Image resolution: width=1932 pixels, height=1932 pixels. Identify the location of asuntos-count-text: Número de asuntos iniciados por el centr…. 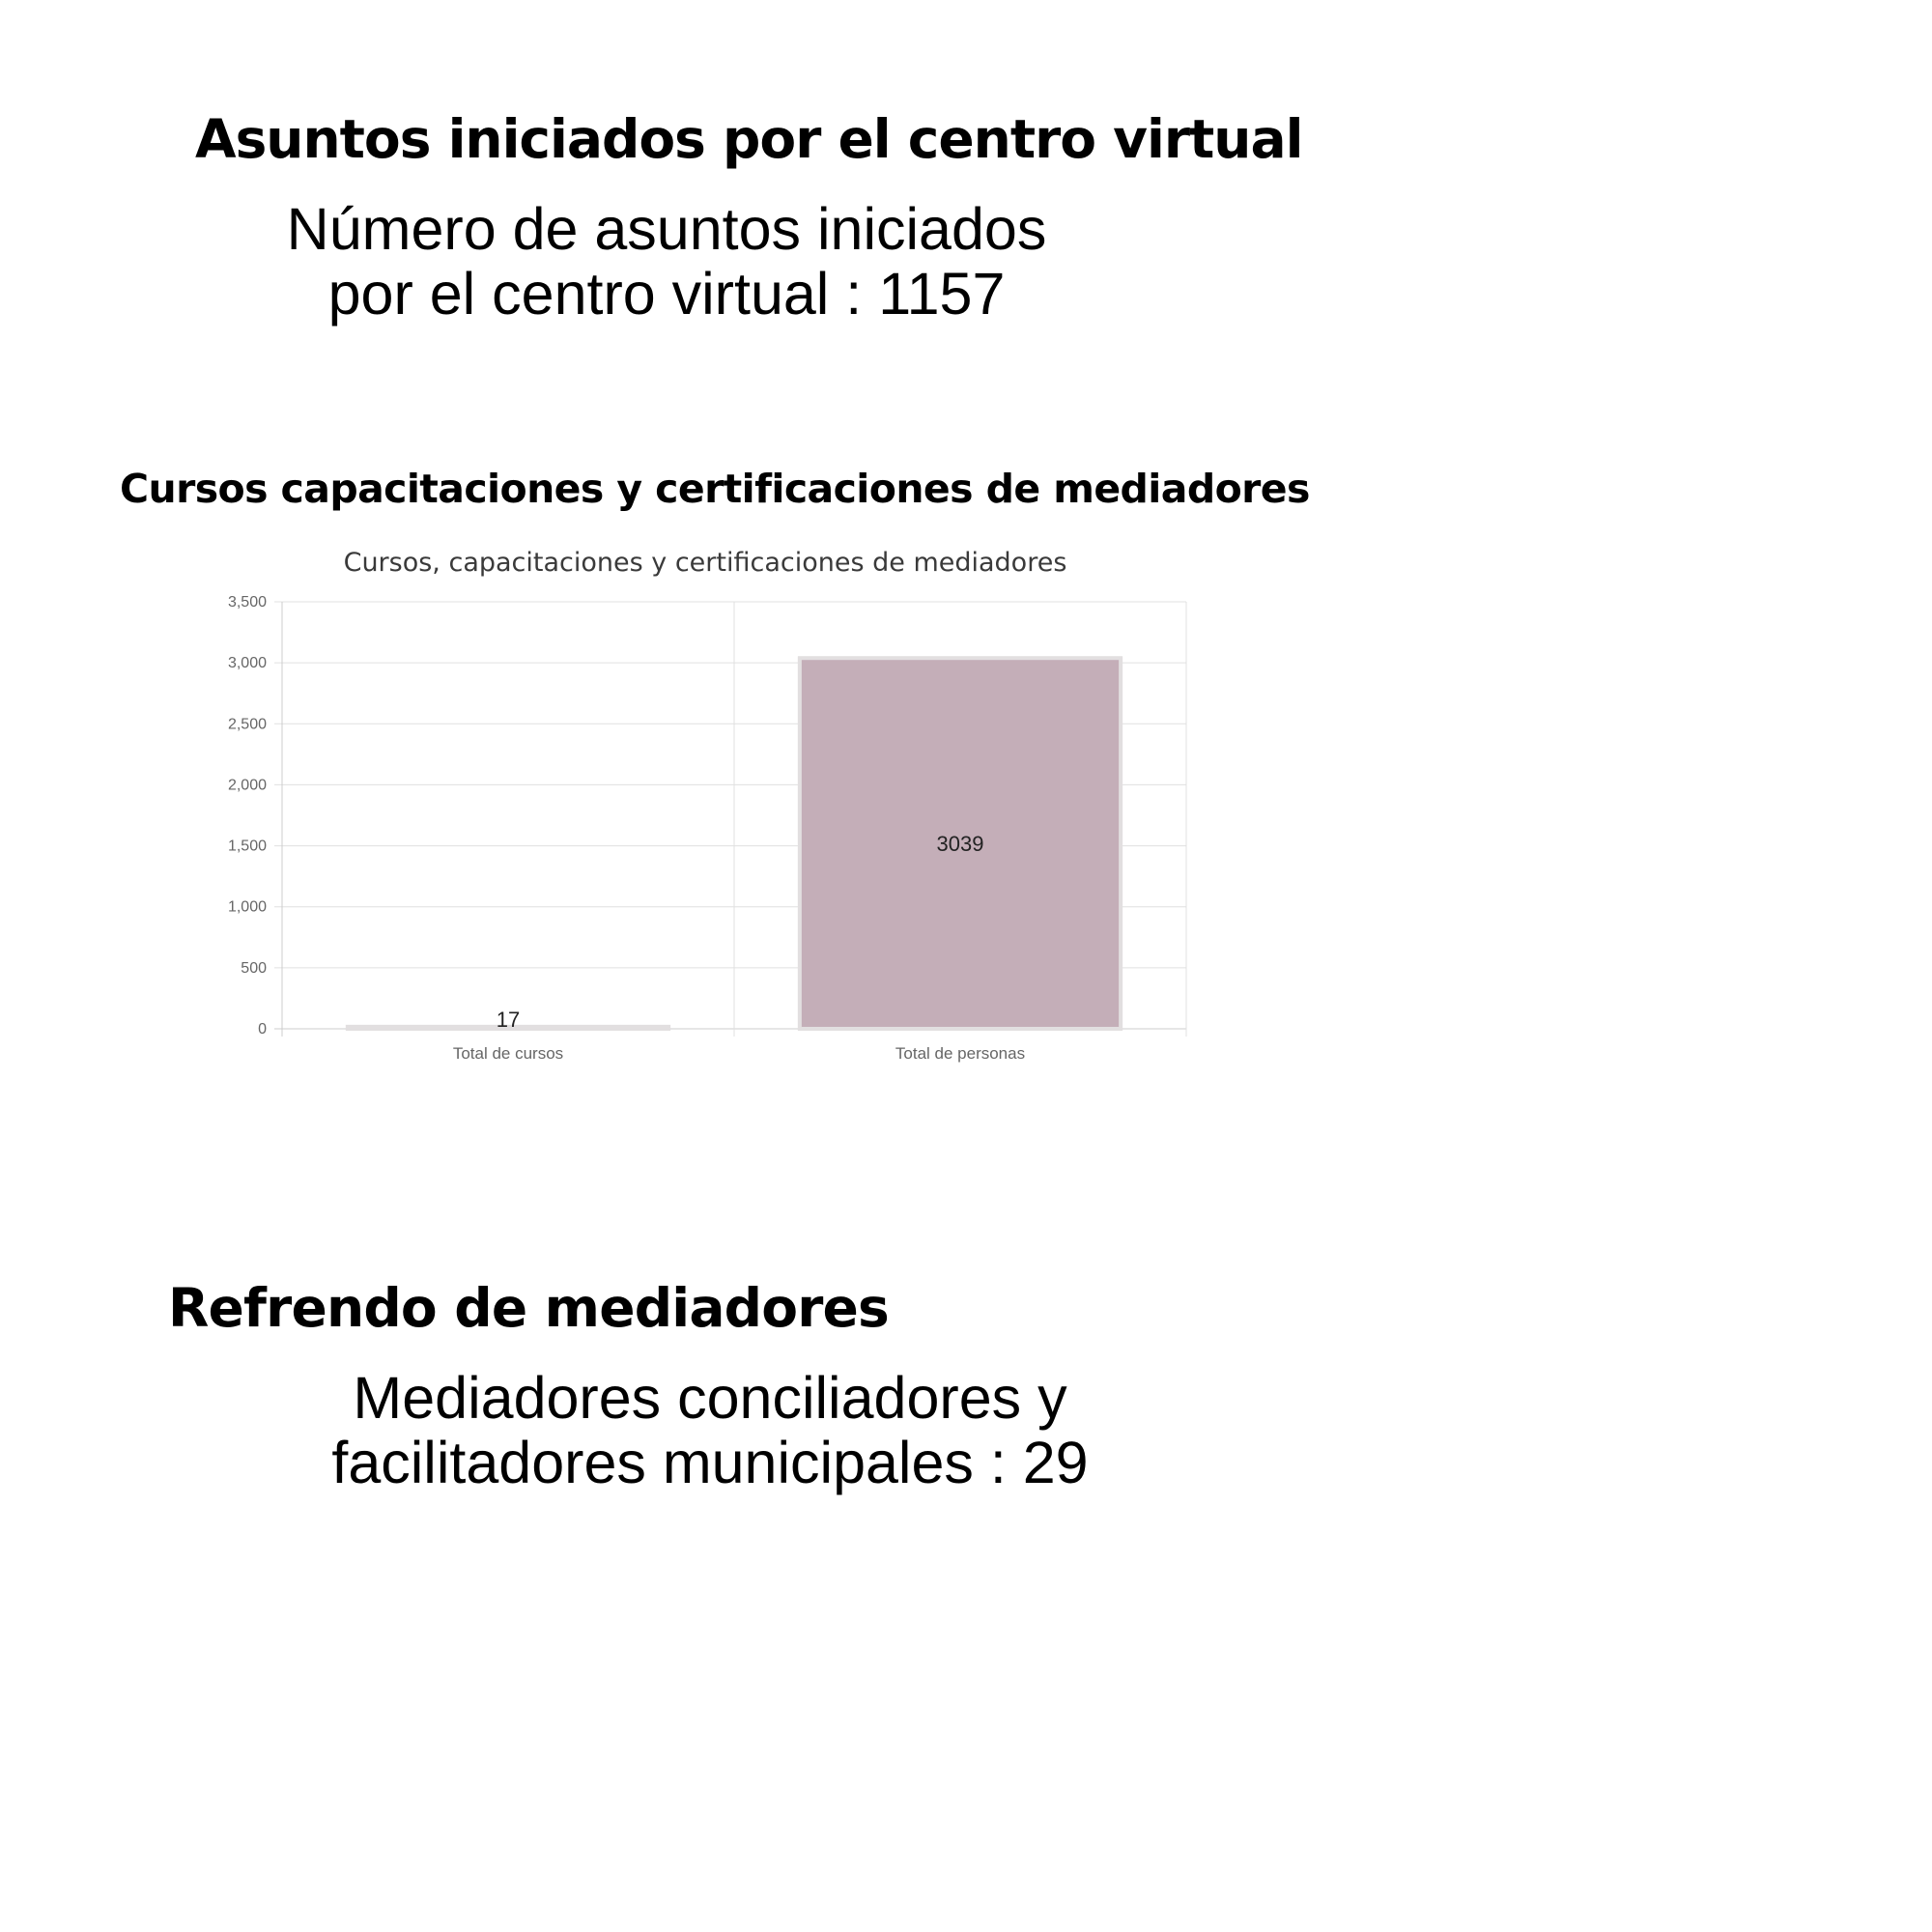
(666, 262).